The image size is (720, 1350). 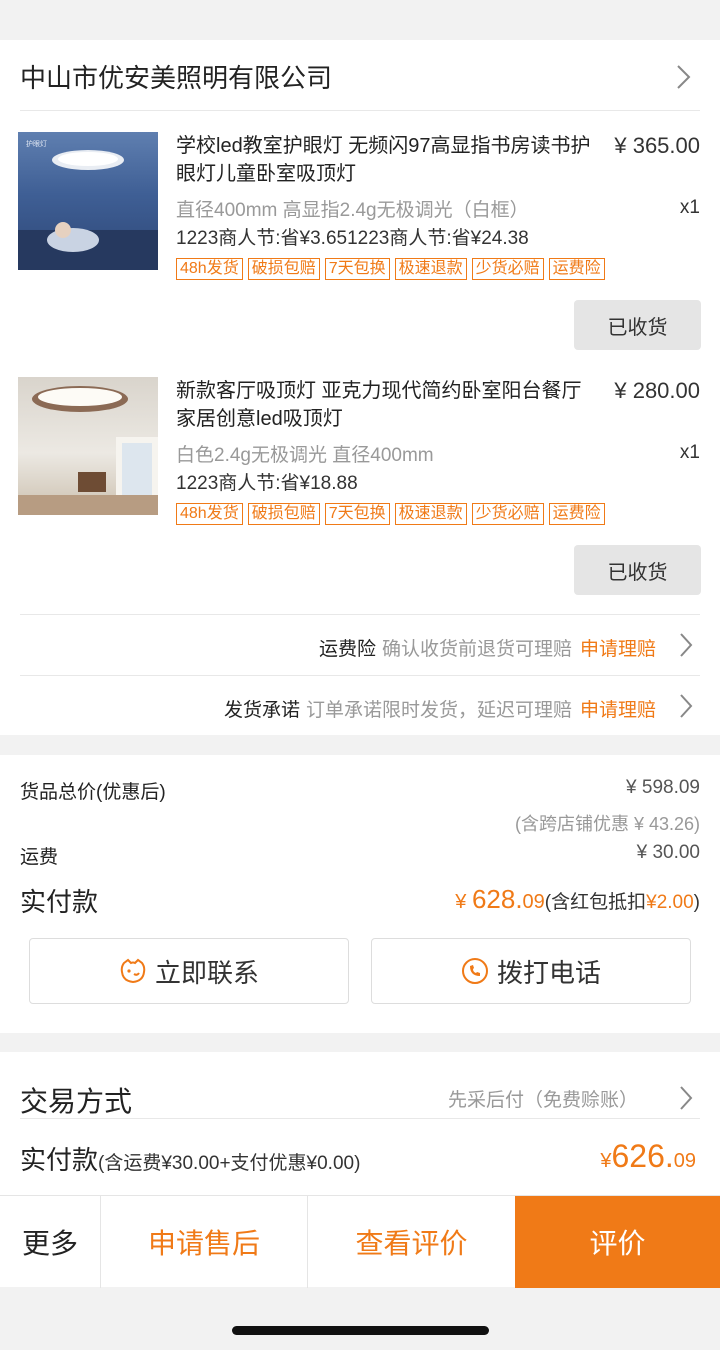 I want to click on bottom-action-bar: 更多 申请售后 查看评价 评价, so click(x=360, y=1241).